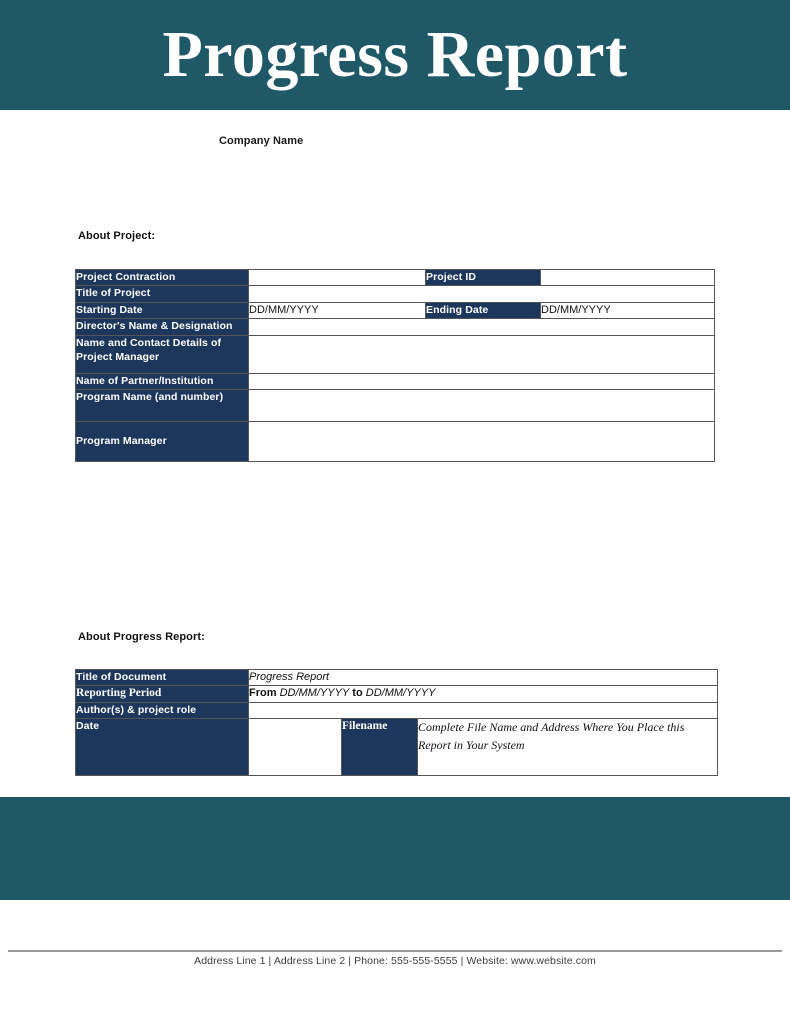  What do you see at coordinates (481, 441) in the screenshot?
I see `row-value-program-manager` at bounding box center [481, 441].